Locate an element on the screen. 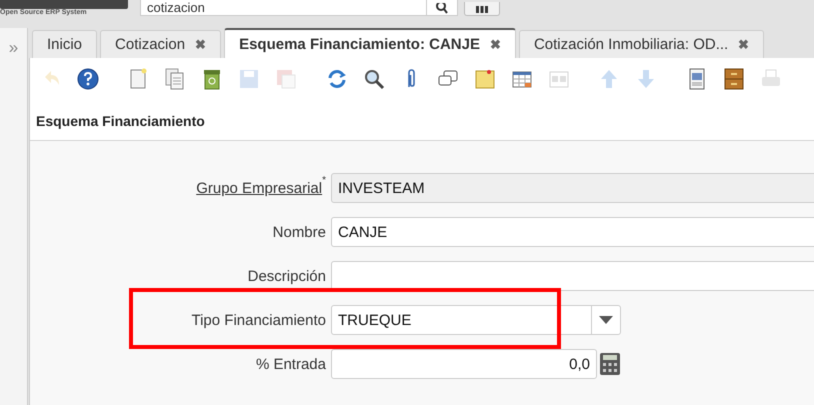 The image size is (814, 405). bar-chart-icon is located at coordinates (482, 9).